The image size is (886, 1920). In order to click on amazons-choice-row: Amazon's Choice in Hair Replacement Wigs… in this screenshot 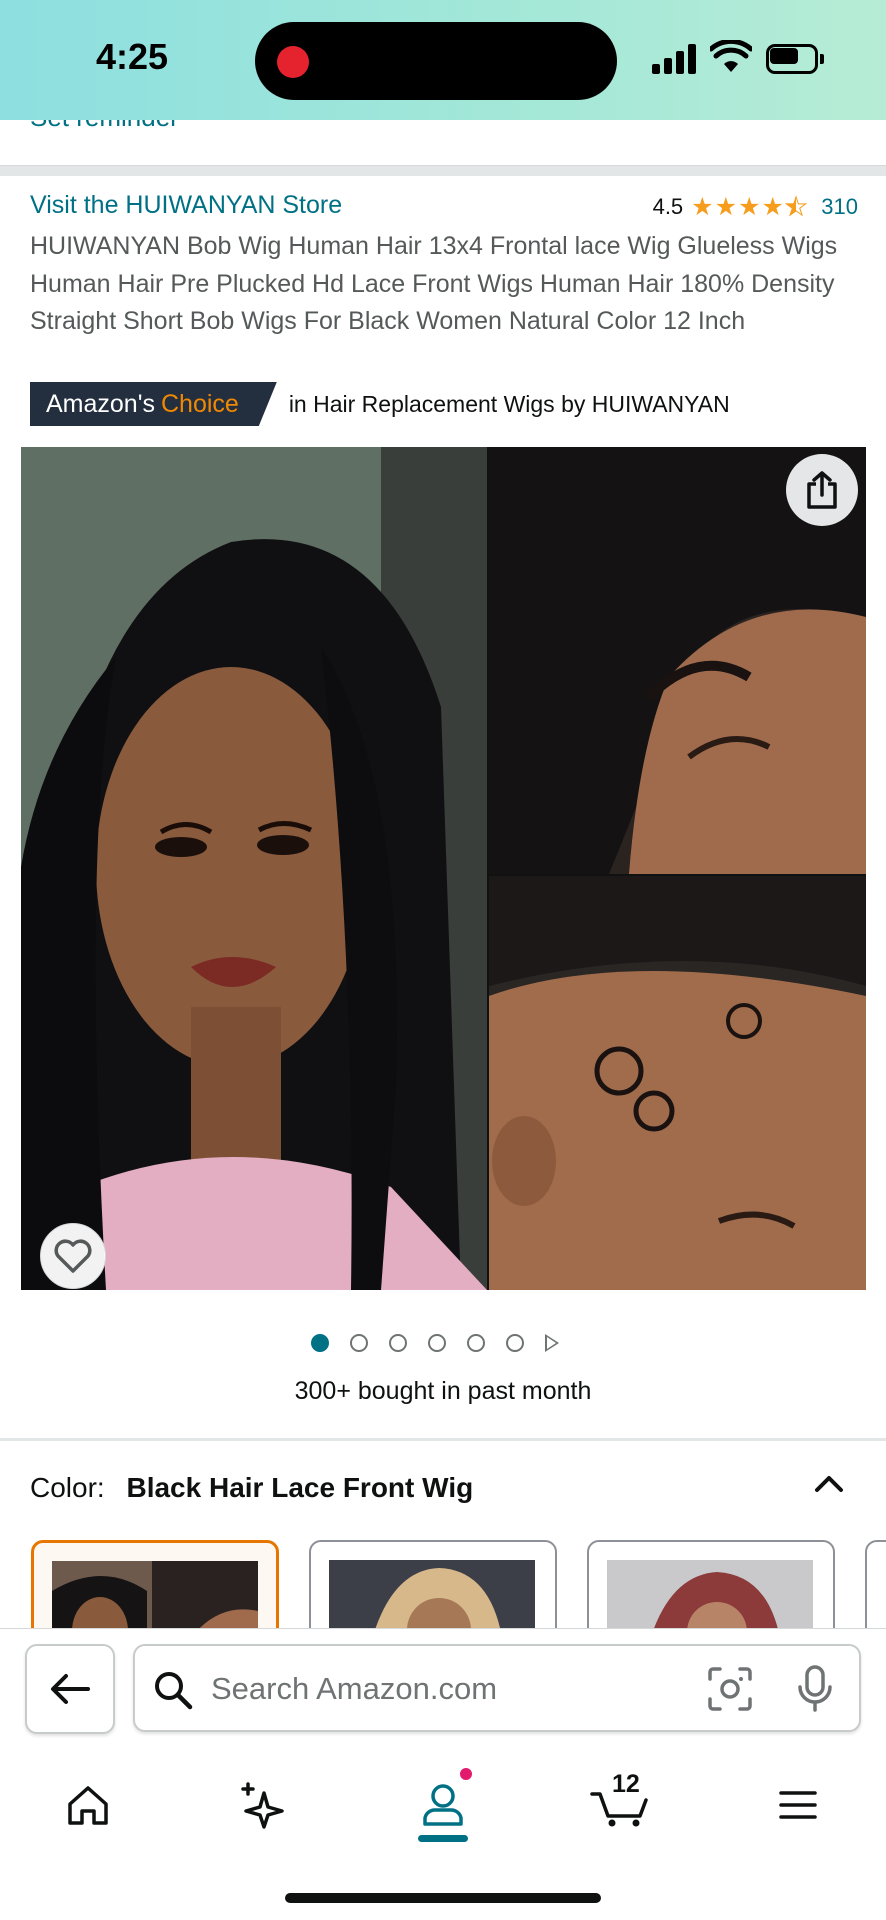, I will do `click(380, 404)`.